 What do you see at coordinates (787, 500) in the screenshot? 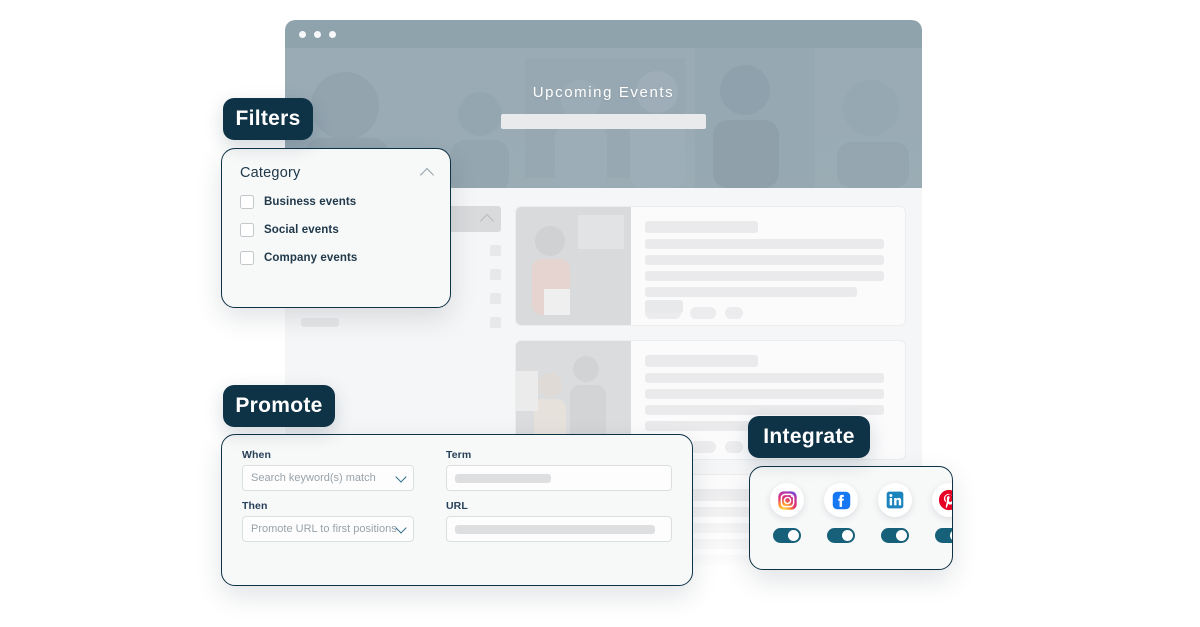
I see `instagram-icon` at bounding box center [787, 500].